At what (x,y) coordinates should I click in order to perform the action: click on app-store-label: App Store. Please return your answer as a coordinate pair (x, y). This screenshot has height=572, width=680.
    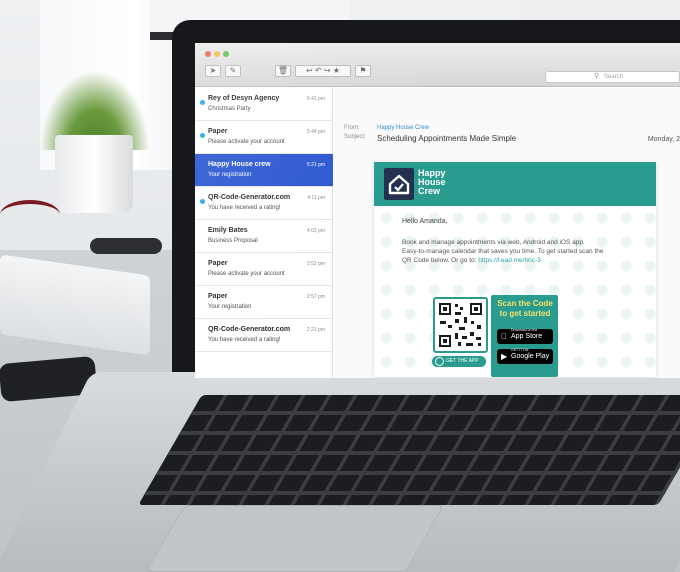
    Looking at the image, I should click on (527, 336).